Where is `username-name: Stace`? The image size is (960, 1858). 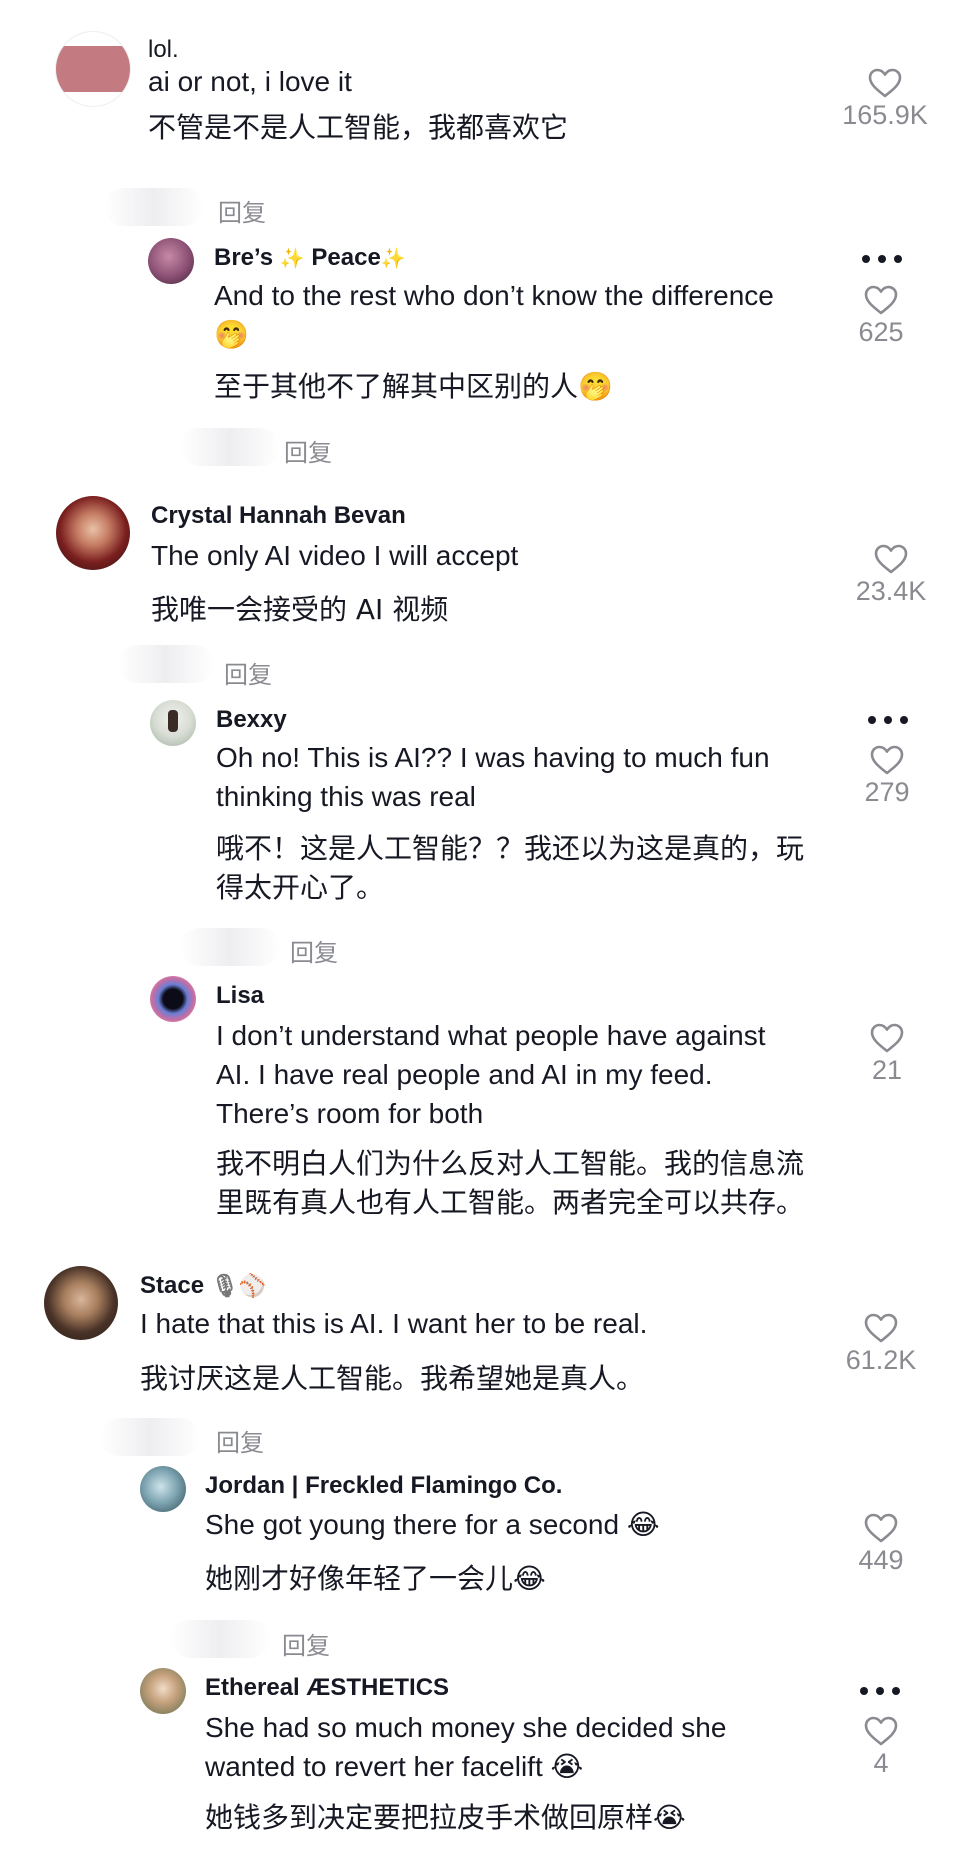
username-name: Stace is located at coordinates (172, 1285).